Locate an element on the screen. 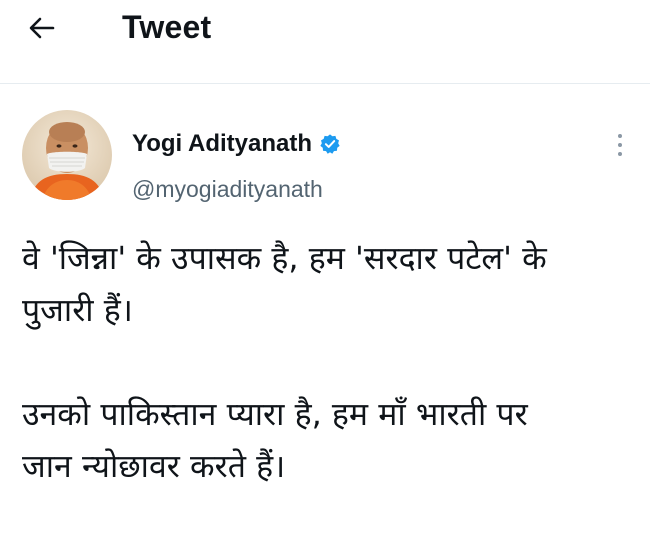 The width and height of the screenshot is (650, 540). avatar-image is located at coordinates (67, 155).